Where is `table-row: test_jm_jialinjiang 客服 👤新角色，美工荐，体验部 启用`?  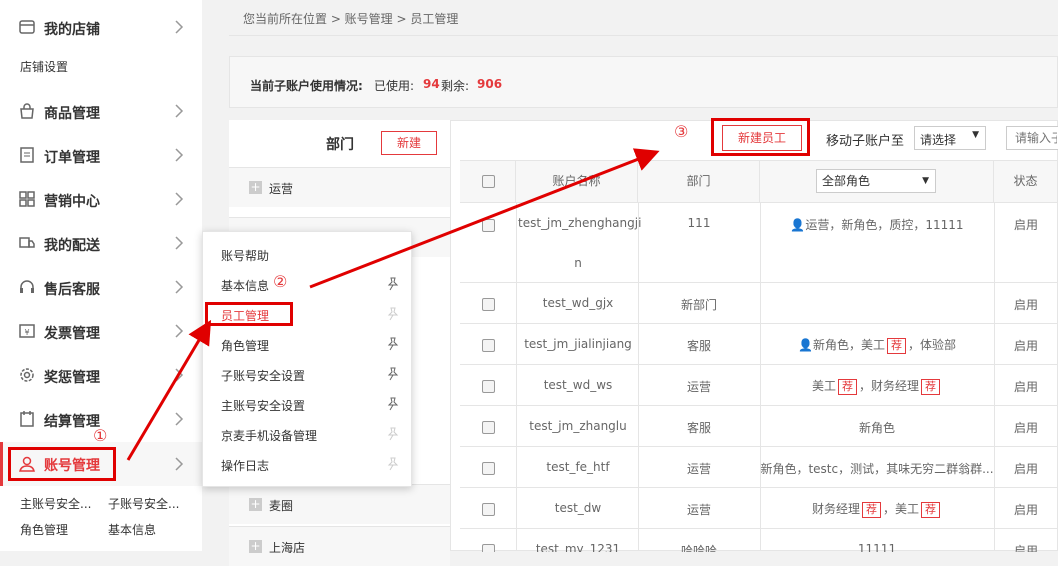 table-row: test_jm_jialinjiang 客服 👤新角色，美工荐，体验部 启用 is located at coordinates (759, 344).